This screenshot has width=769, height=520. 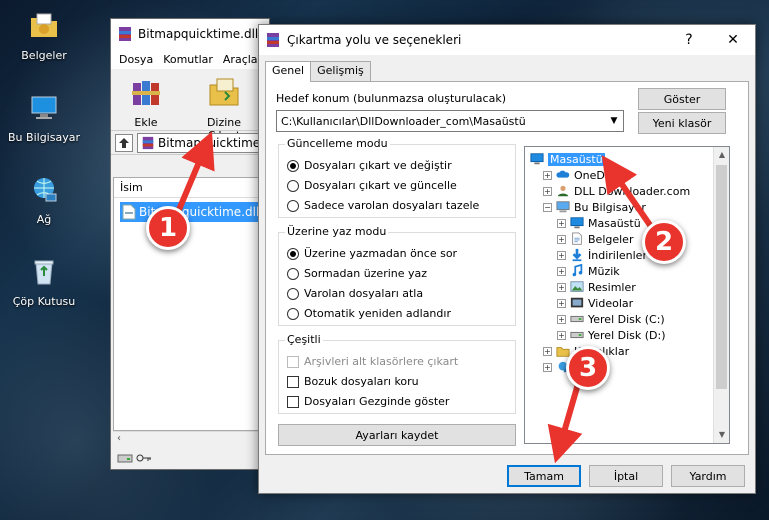 I want to click on help-button: Yardım, so click(x=708, y=476).